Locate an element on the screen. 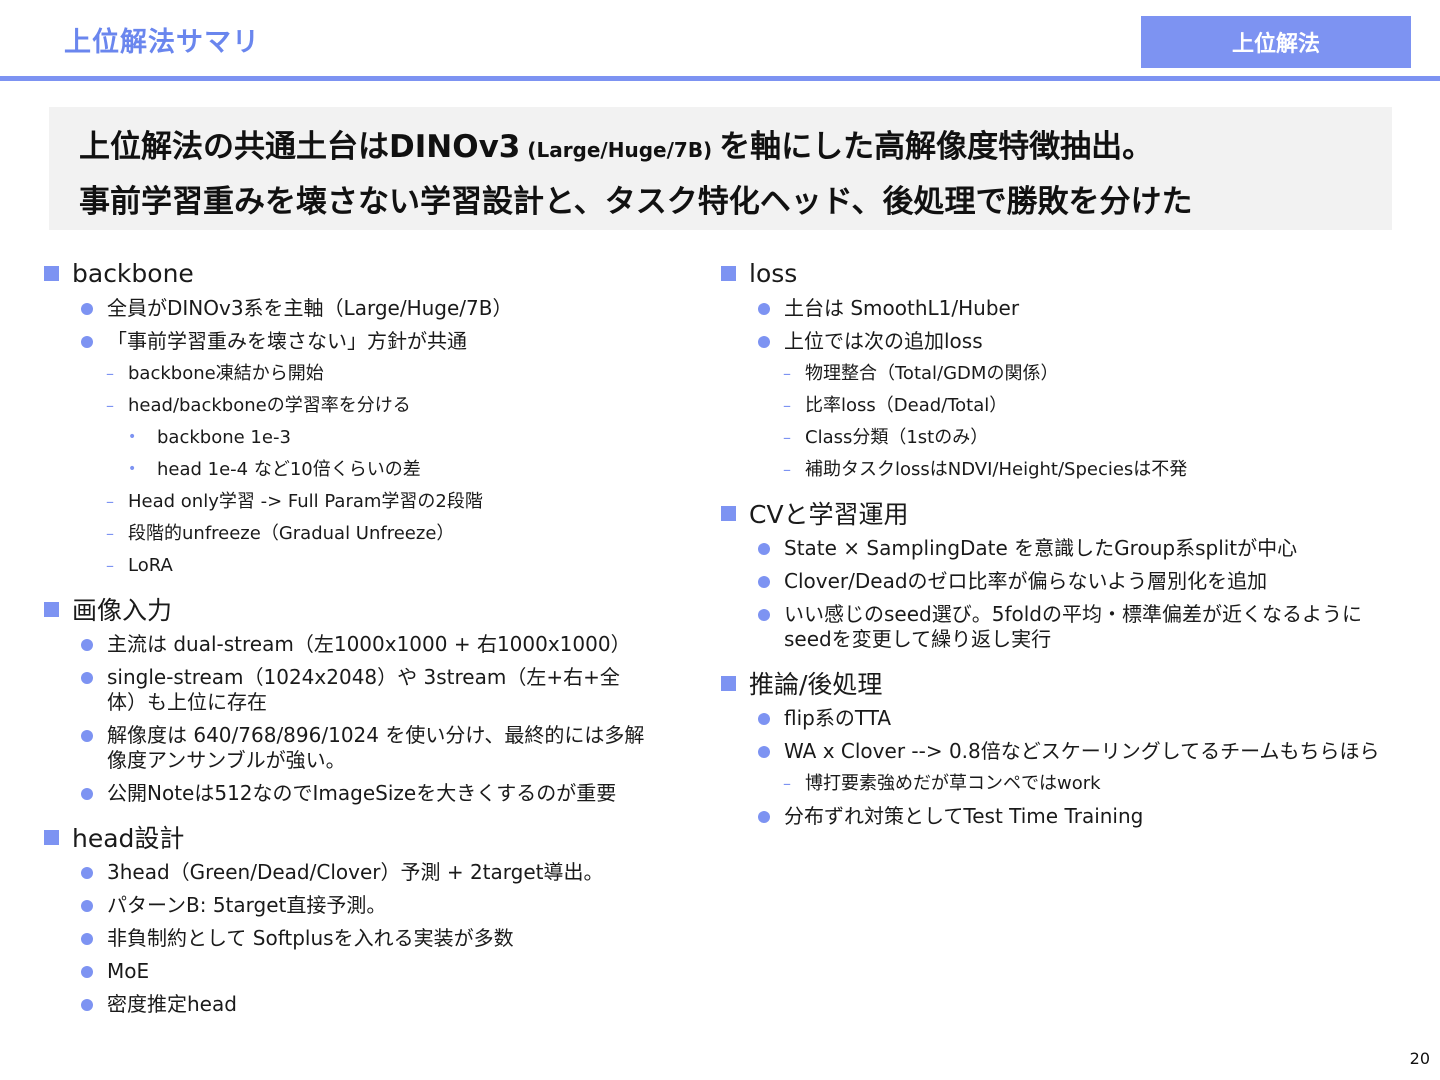 Image resolution: width=1440 pixels, height=1080 pixels. sub-sub-list-item: head 1e-4 など10倍くらいの差 is located at coordinates (364, 470).